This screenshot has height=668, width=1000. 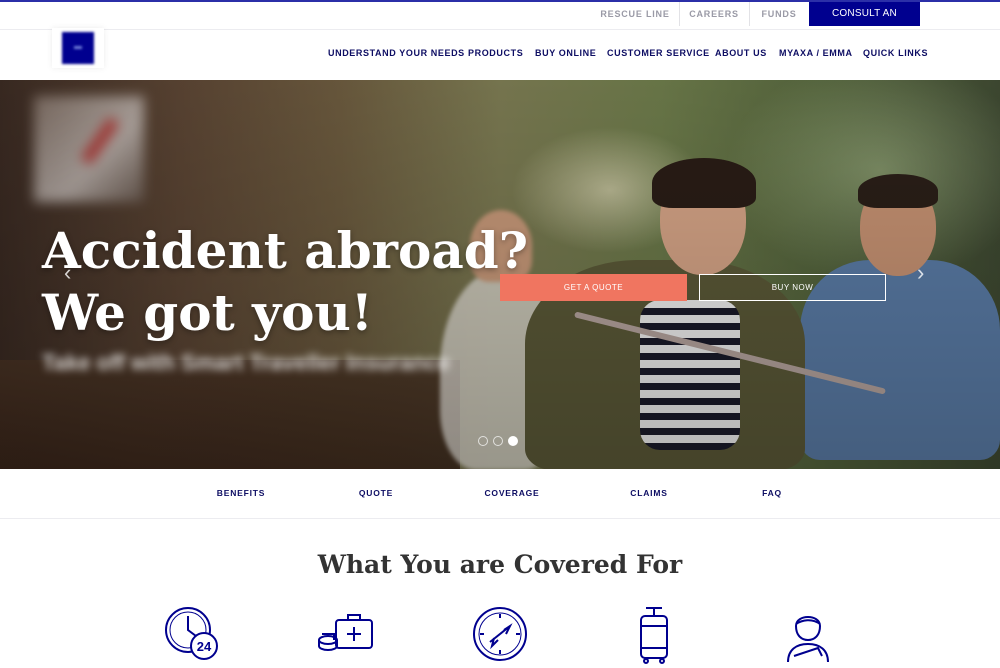 What do you see at coordinates (513, 441) in the screenshot?
I see `carousel-dot-3-active` at bounding box center [513, 441].